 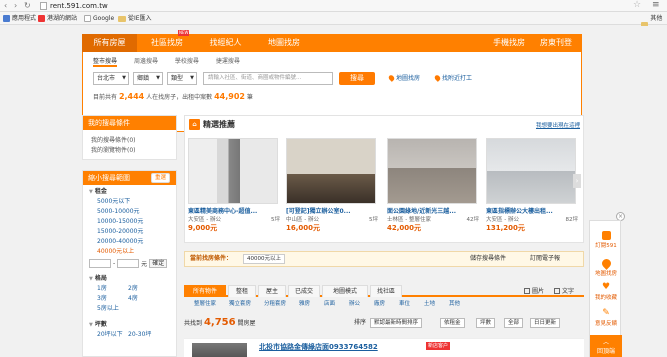 What do you see at coordinates (534, 290) in the screenshot?
I see `view-image-mode: 圖片` at bounding box center [534, 290].